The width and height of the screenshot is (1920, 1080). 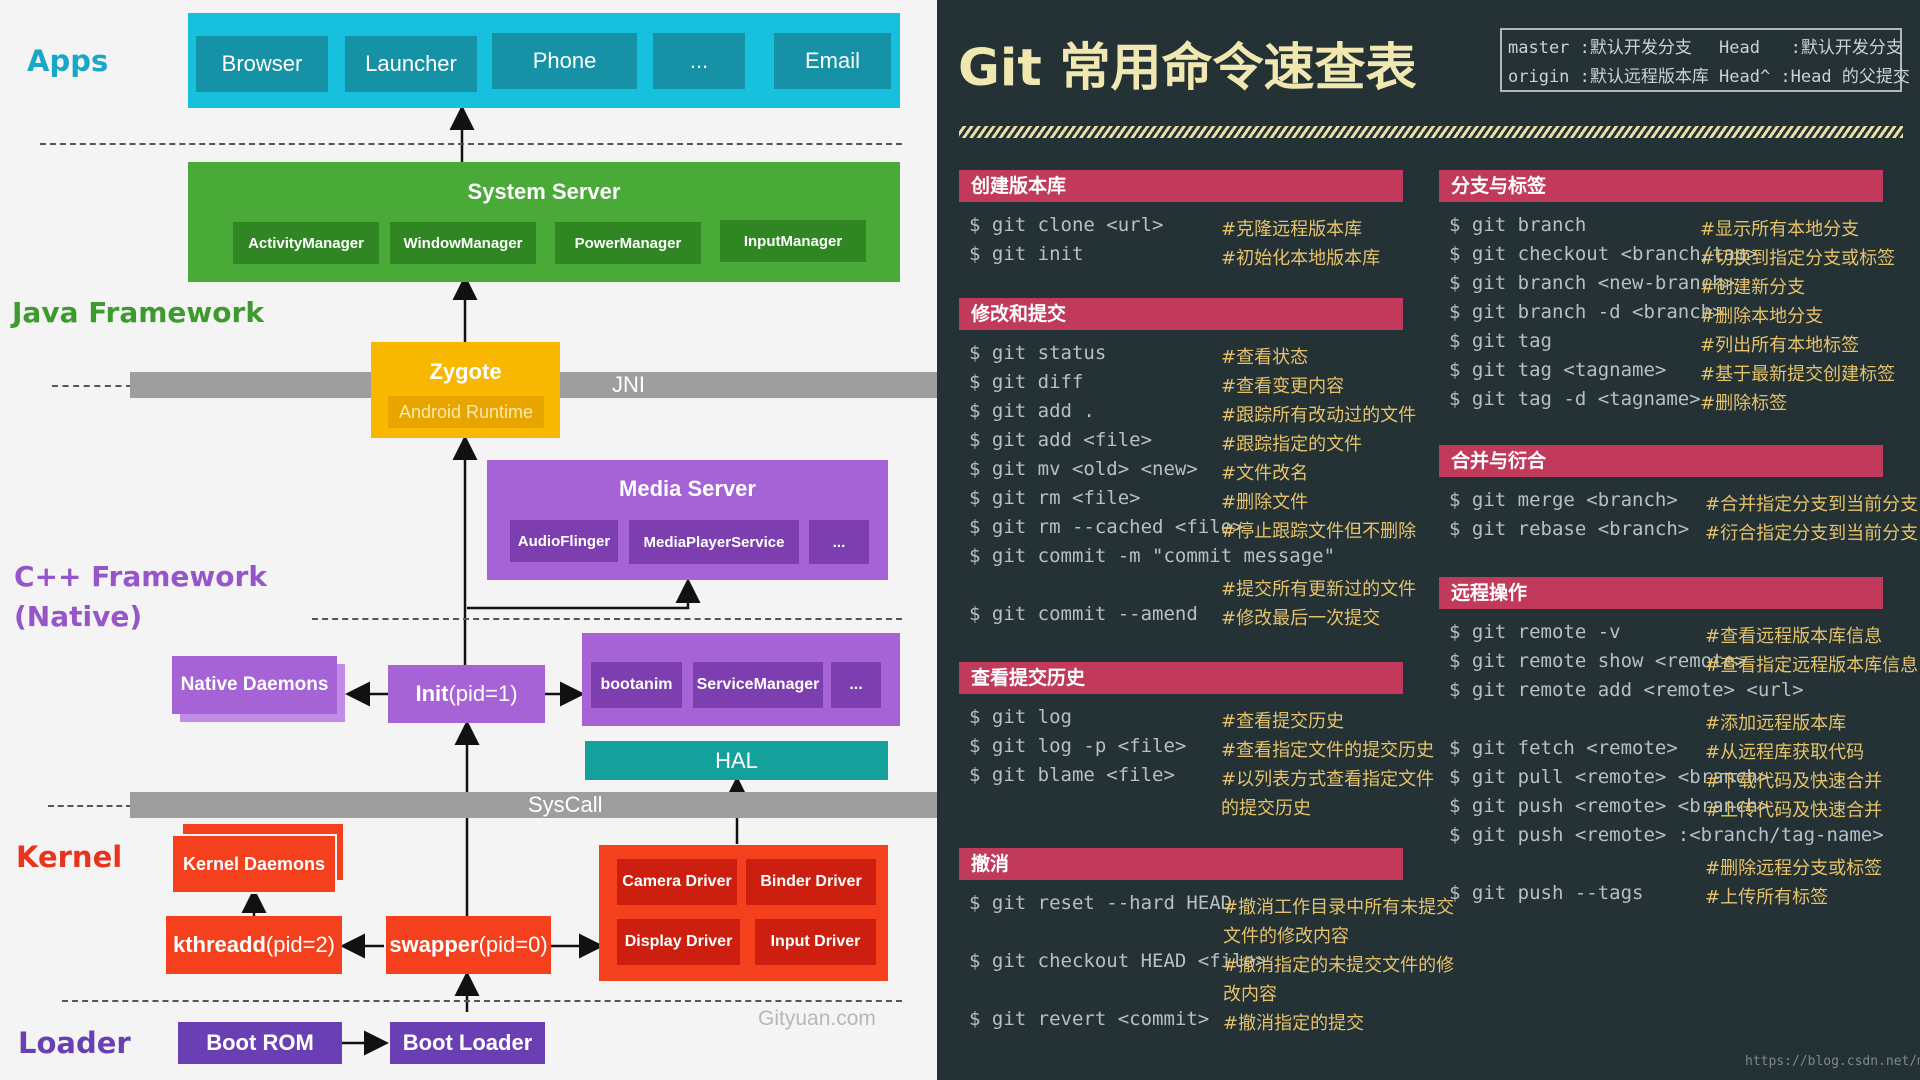 I want to click on hatched-divider, so click(x=1431, y=132).